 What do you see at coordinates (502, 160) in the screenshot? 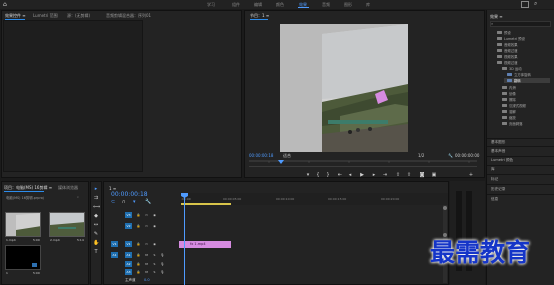
I see `section-lumetri-color: Lumetri 颜色` at bounding box center [502, 160].